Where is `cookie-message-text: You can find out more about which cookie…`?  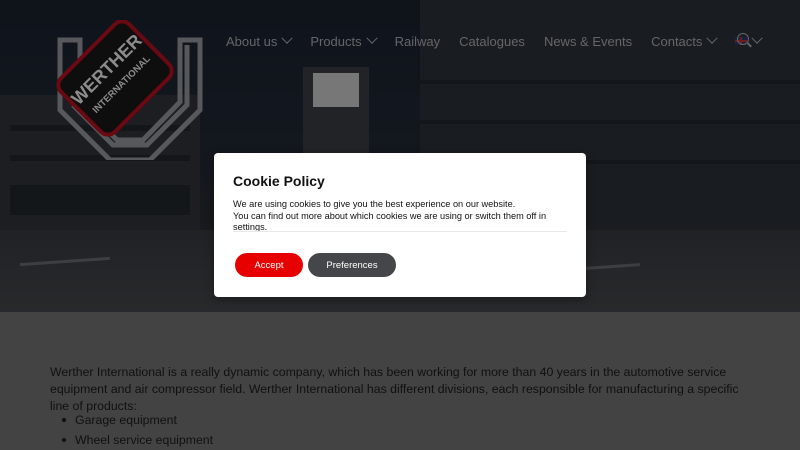 cookie-message-text: You can find out more about which cookie… is located at coordinates (390, 215).